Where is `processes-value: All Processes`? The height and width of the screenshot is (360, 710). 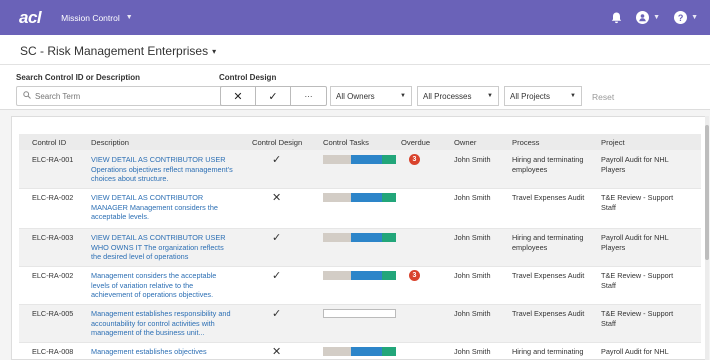
processes-value: All Processes is located at coordinates (447, 96).